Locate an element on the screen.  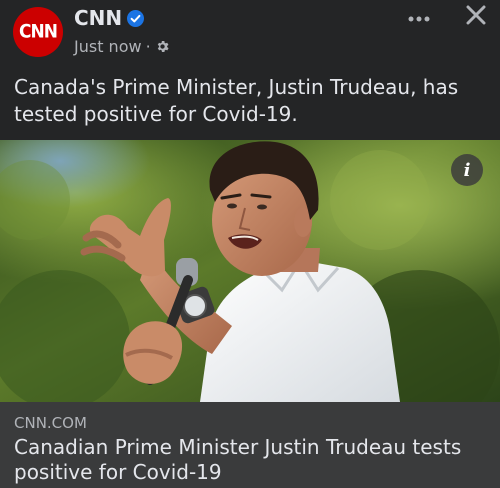
close-button is located at coordinates (476, 17).